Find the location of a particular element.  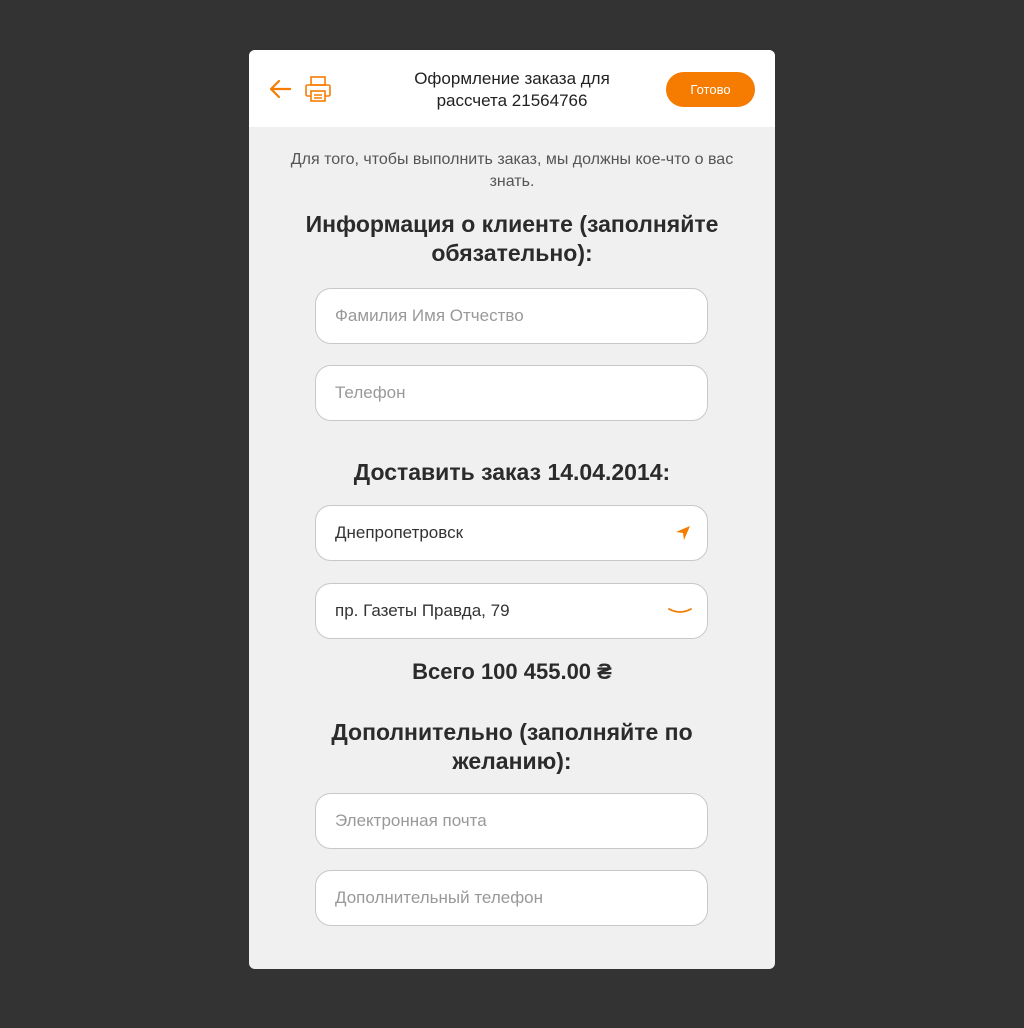

city-value: Днепропетровск is located at coordinates (399, 532).